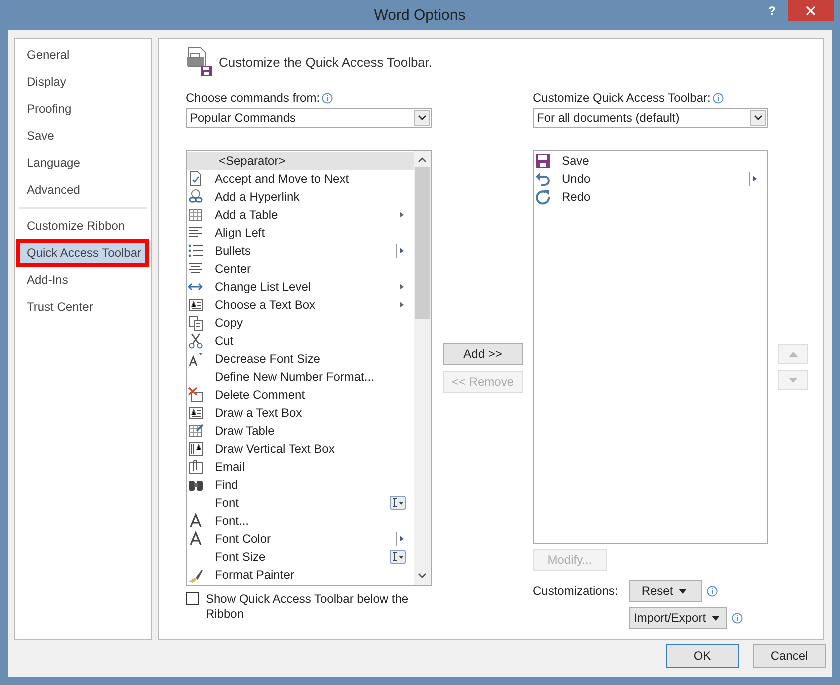 The height and width of the screenshot is (685, 840). Describe the element at coordinates (200, 62) in the screenshot. I see `toolbar-settings-icon` at that location.